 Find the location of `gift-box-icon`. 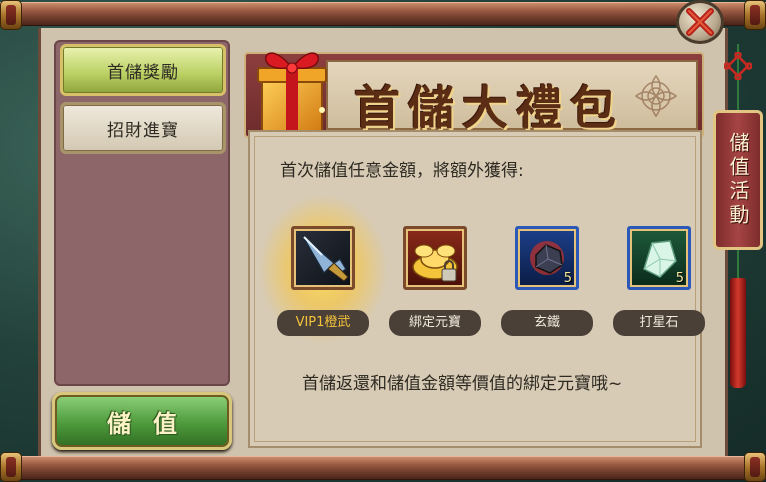

gift-box-icon is located at coordinates (292, 92).